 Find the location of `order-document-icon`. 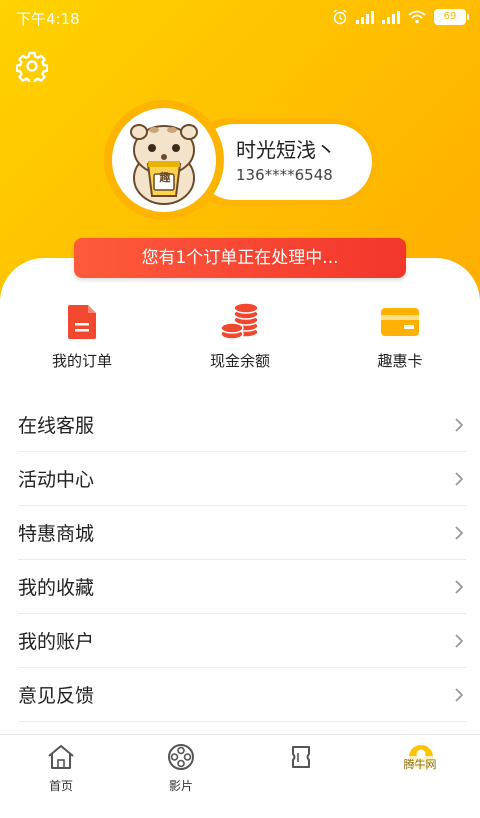

order-document-icon is located at coordinates (82, 322).